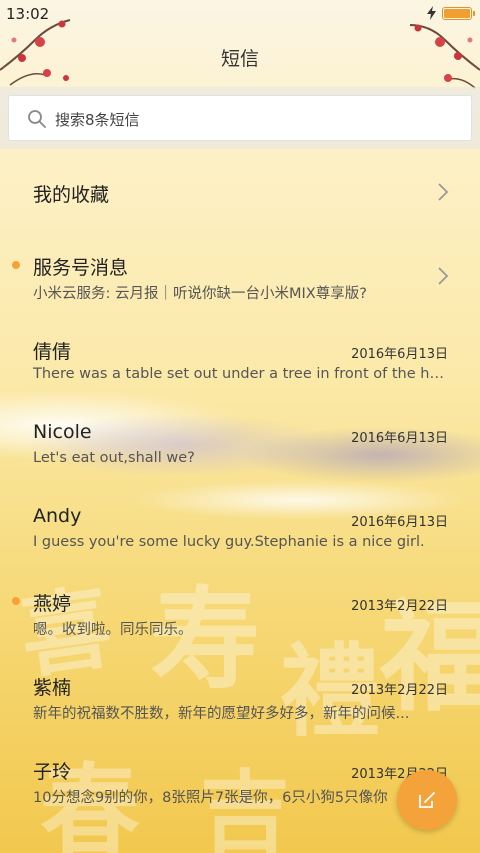  What do you see at coordinates (113, 630) in the screenshot?
I see `conversation-preview: 嗯。收到啦。同乐同乐。` at bounding box center [113, 630].